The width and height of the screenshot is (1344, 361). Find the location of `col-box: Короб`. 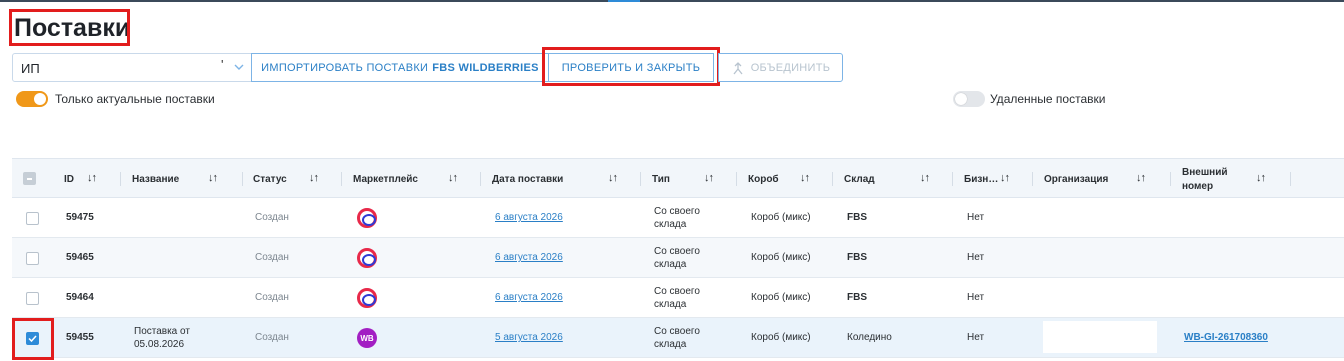

col-box: Короб is located at coordinates (763, 179).